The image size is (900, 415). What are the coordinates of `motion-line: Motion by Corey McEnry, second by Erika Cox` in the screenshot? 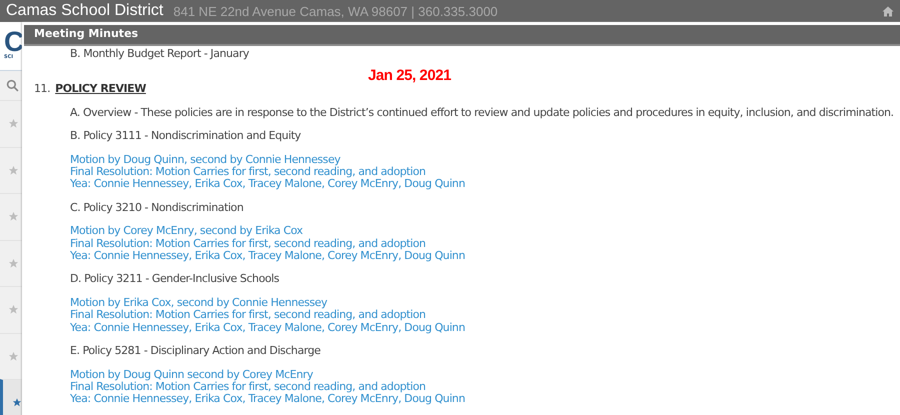 It's located at (186, 231).